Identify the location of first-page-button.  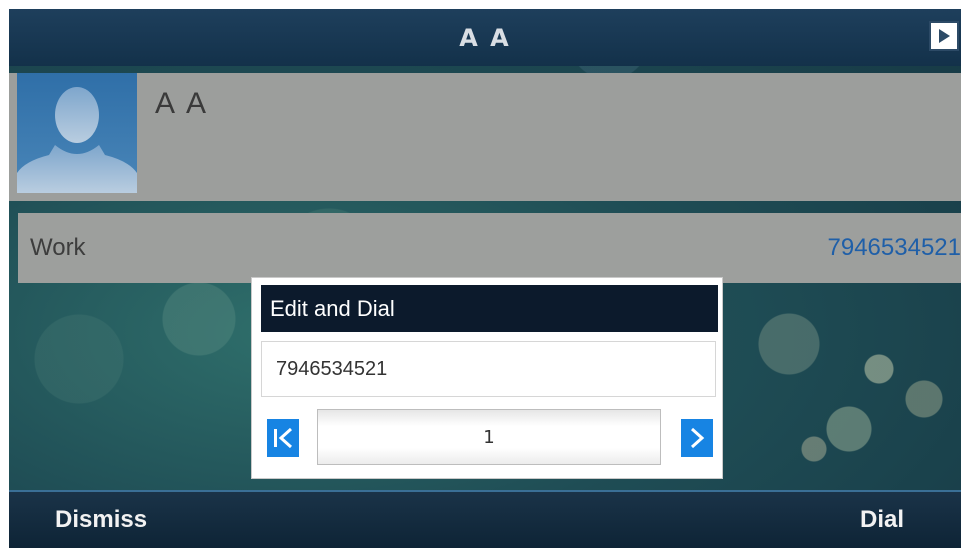
(283, 438).